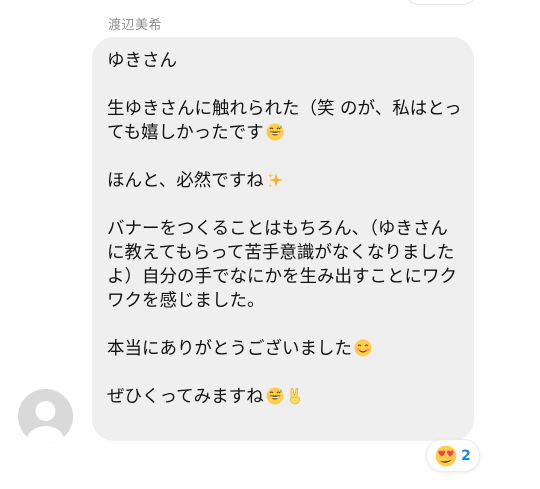 This screenshot has width=540, height=489. Describe the element at coordinates (285, 397) in the screenshot. I see `message-paragraph: ぜひくってみますね` at that location.